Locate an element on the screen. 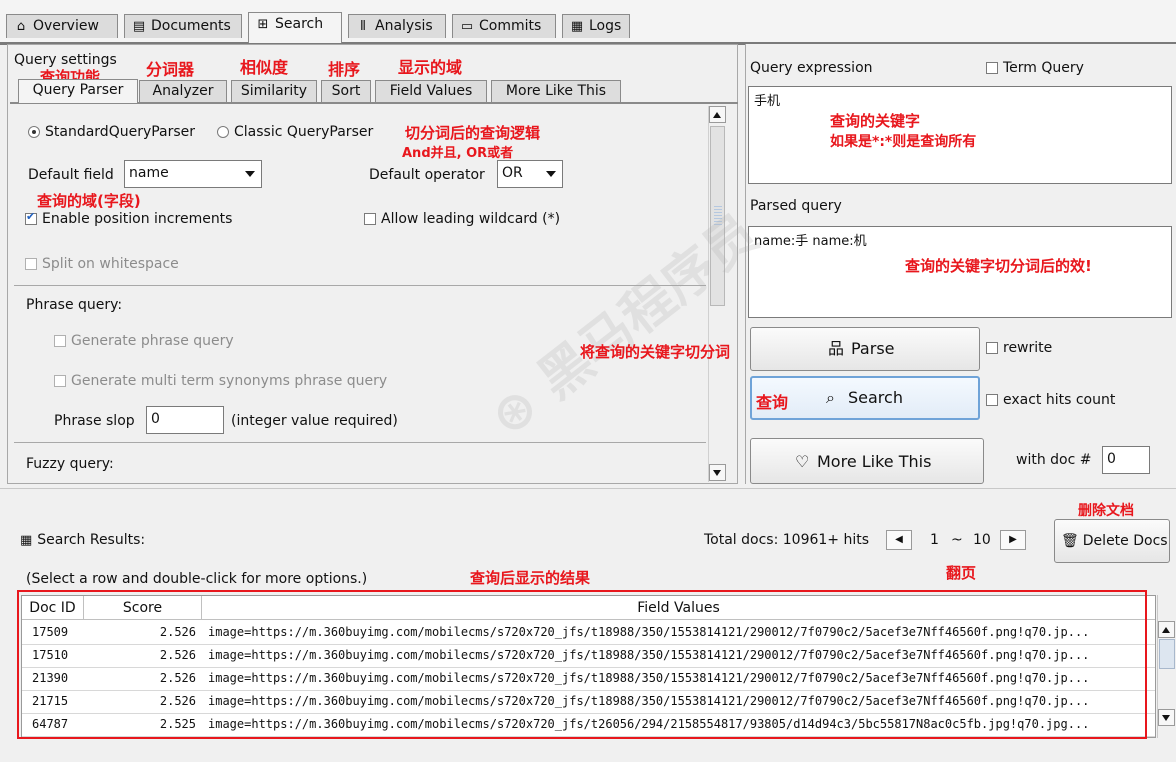 This screenshot has width=1176, height=762. annotation-delete-doc: 删除文档 is located at coordinates (1106, 511).